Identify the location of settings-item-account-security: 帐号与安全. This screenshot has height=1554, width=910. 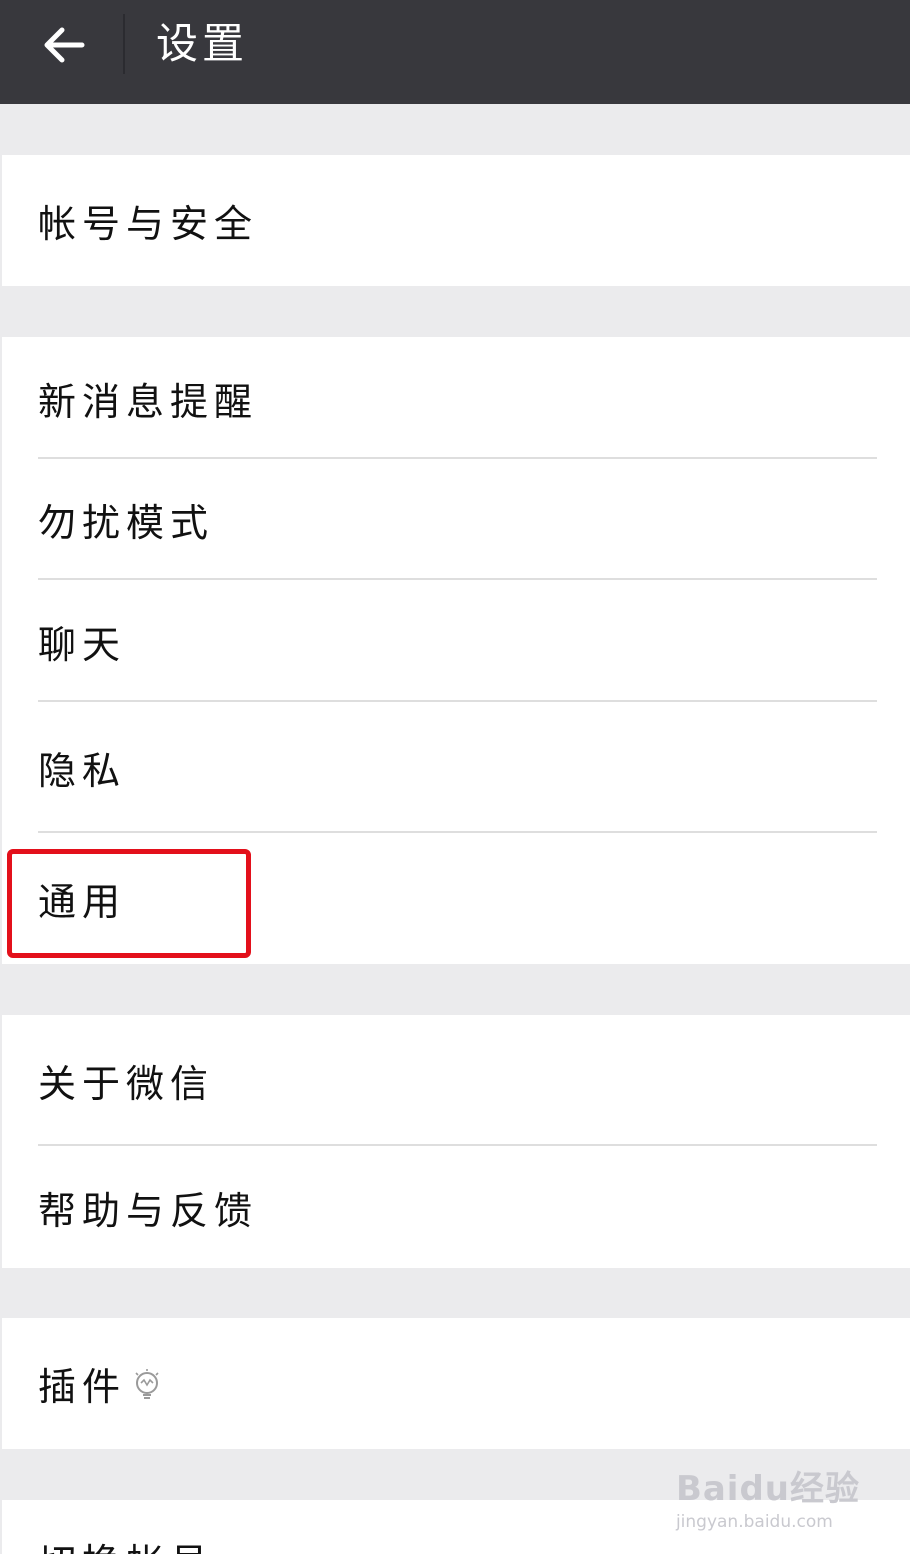
(456, 220).